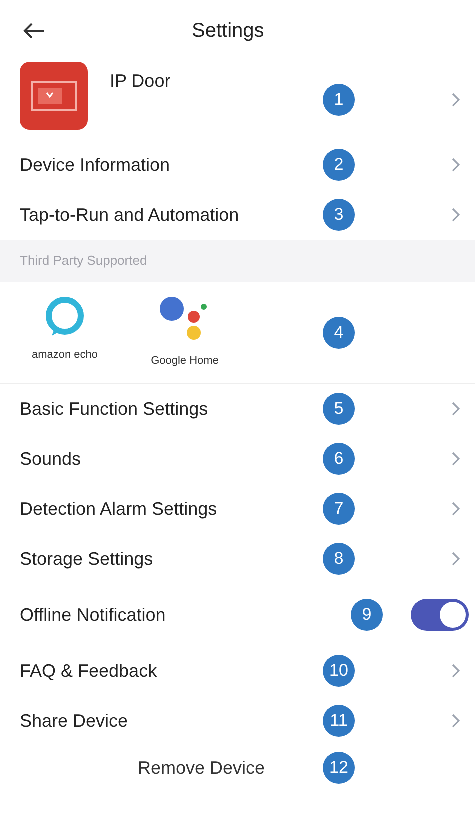 This screenshot has height=815, width=475. I want to click on setting-label: Device Information, so click(171, 165).